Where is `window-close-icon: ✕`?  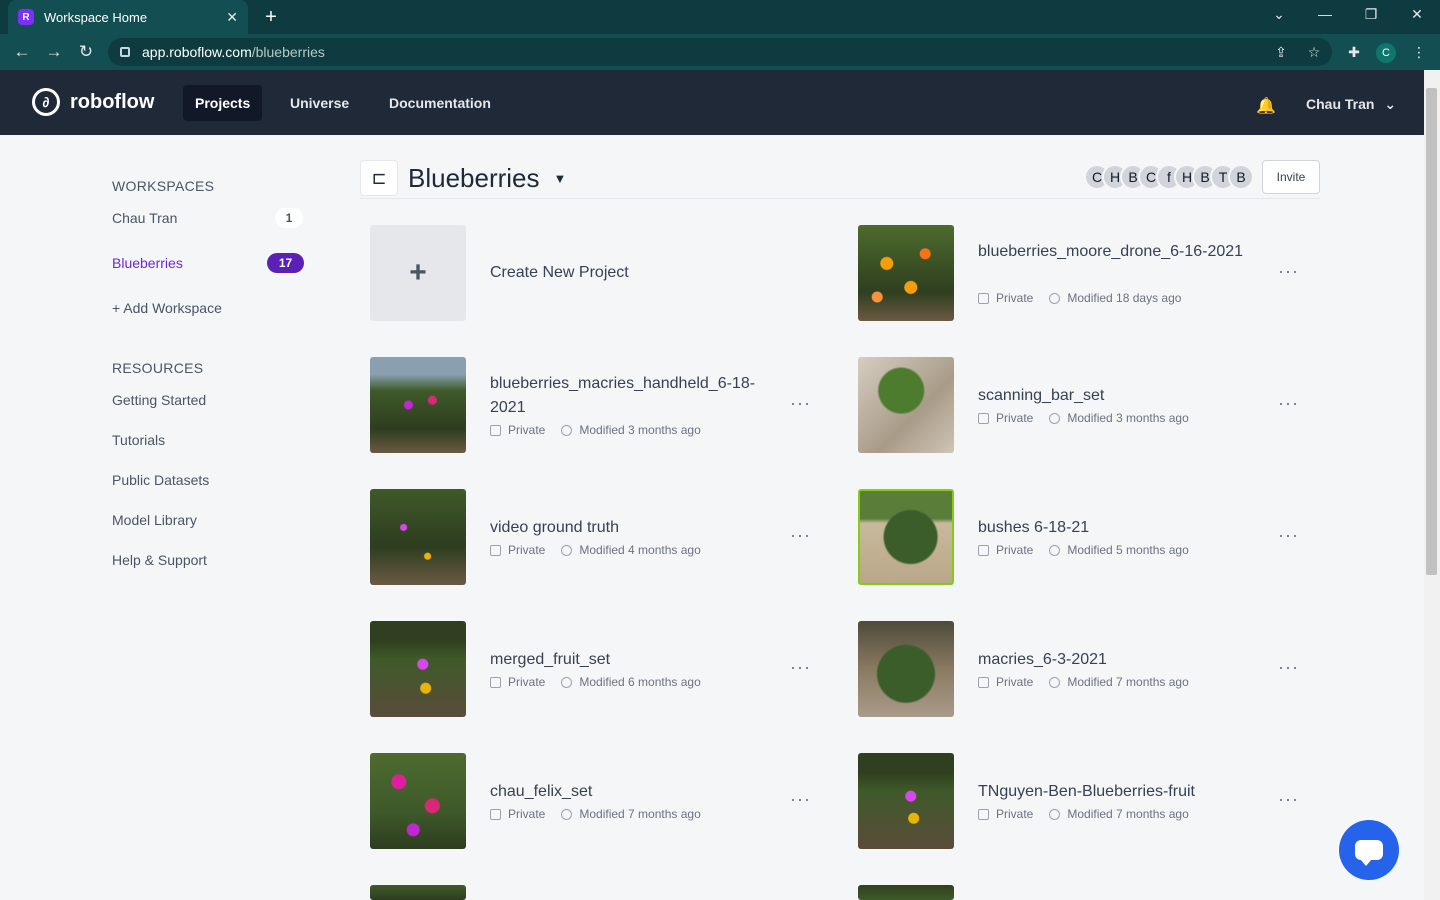 window-close-icon: ✕ is located at coordinates (1417, 14).